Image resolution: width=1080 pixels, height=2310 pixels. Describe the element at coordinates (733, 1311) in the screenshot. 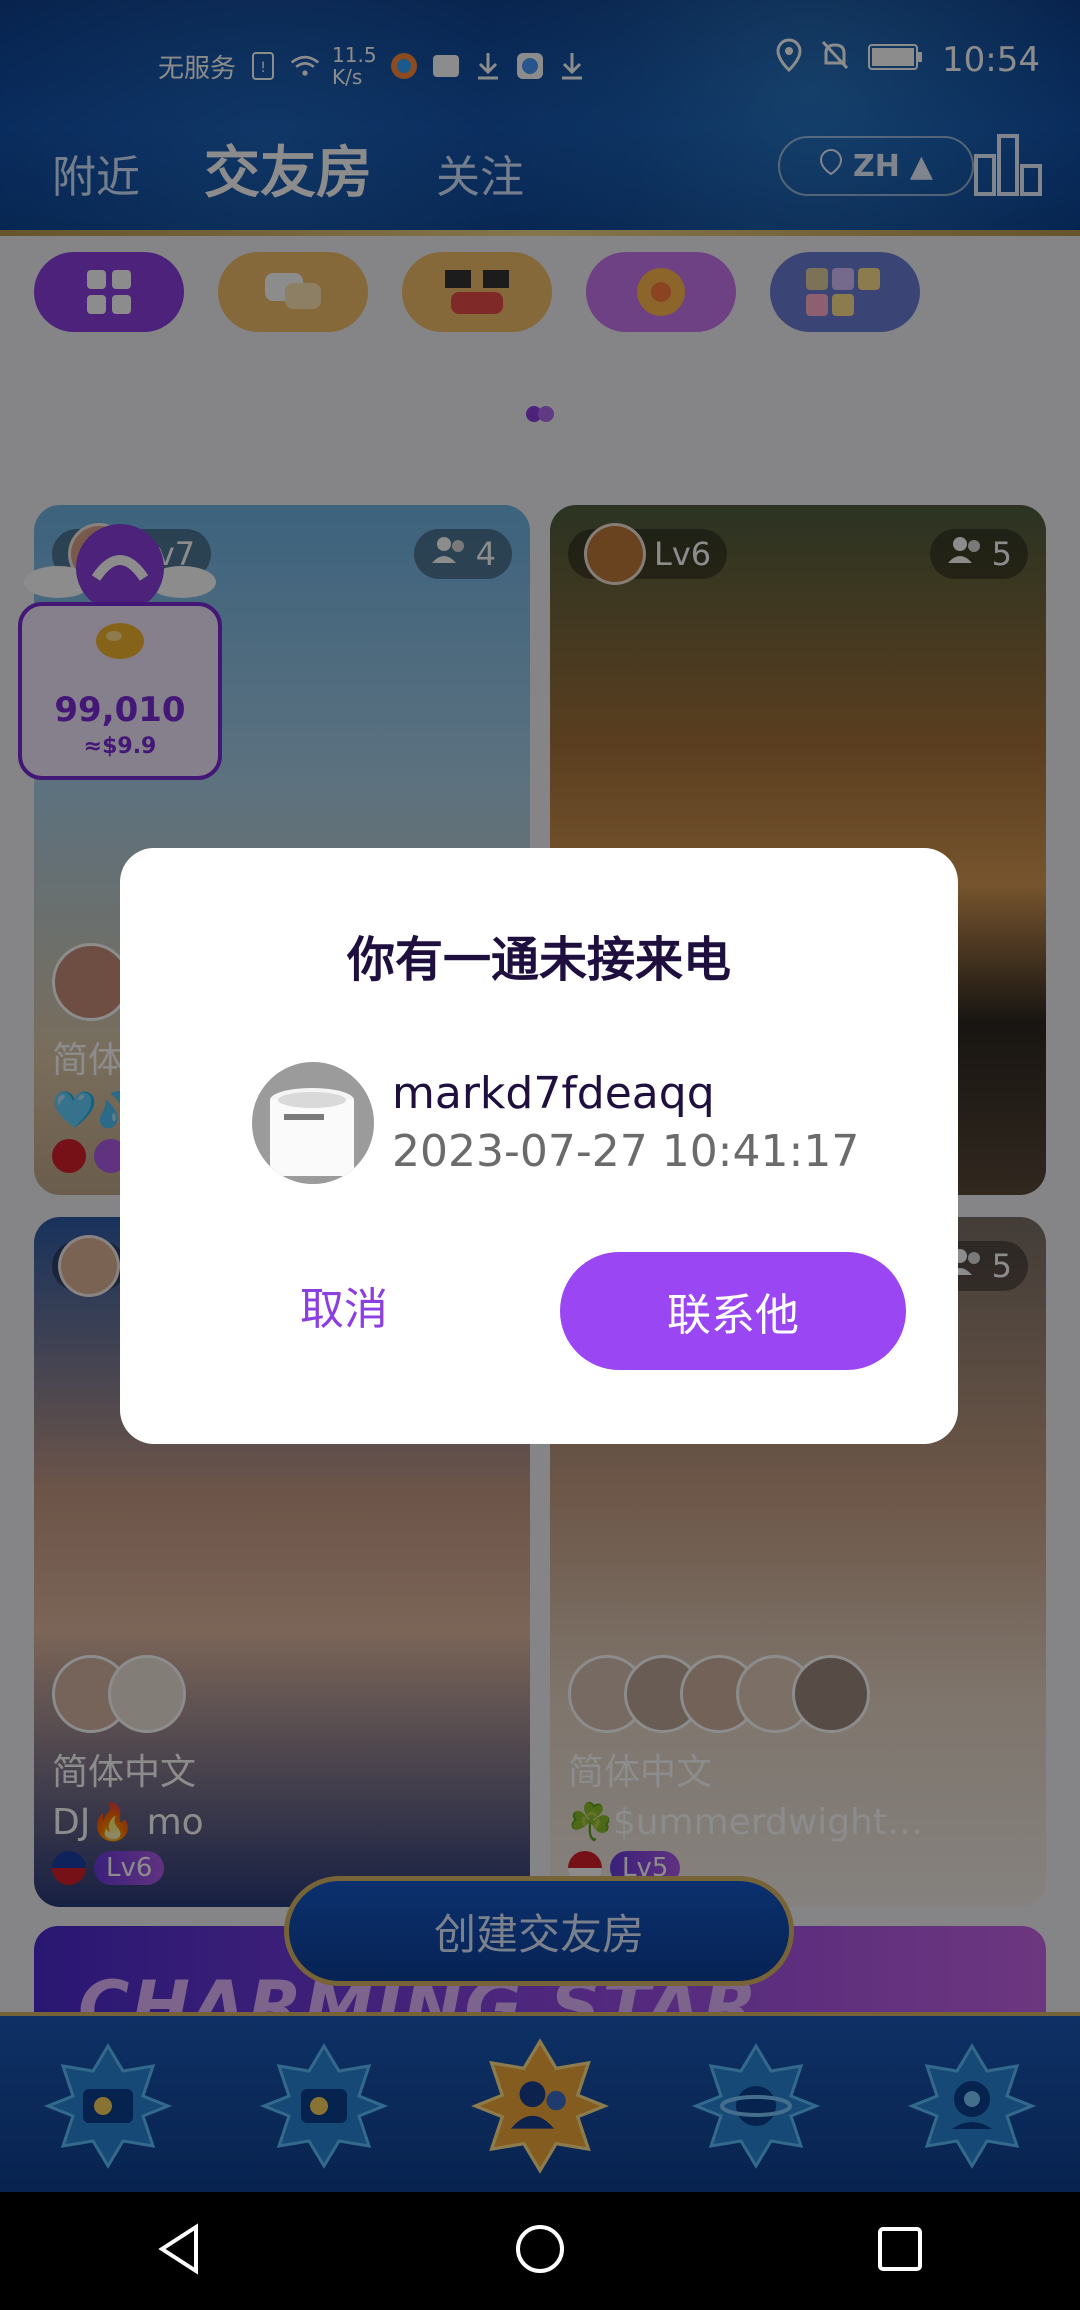

I see `contact-him-button: 联系他` at that location.